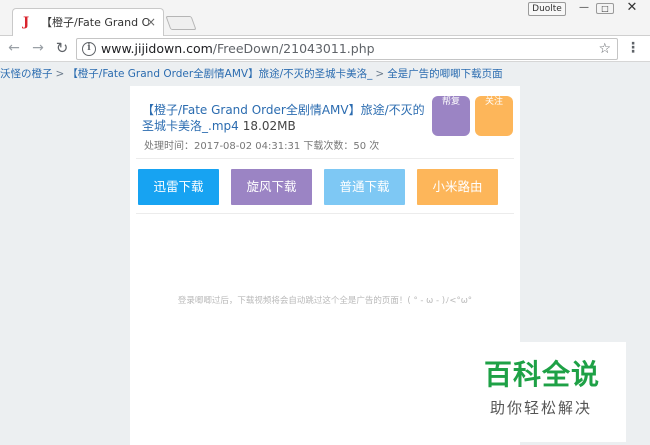 Image resolution: width=650 pixels, height=445 pixels. What do you see at coordinates (546, 392) in the screenshot?
I see `watermark-logo: 百科全说 助你轻松解决` at bounding box center [546, 392].